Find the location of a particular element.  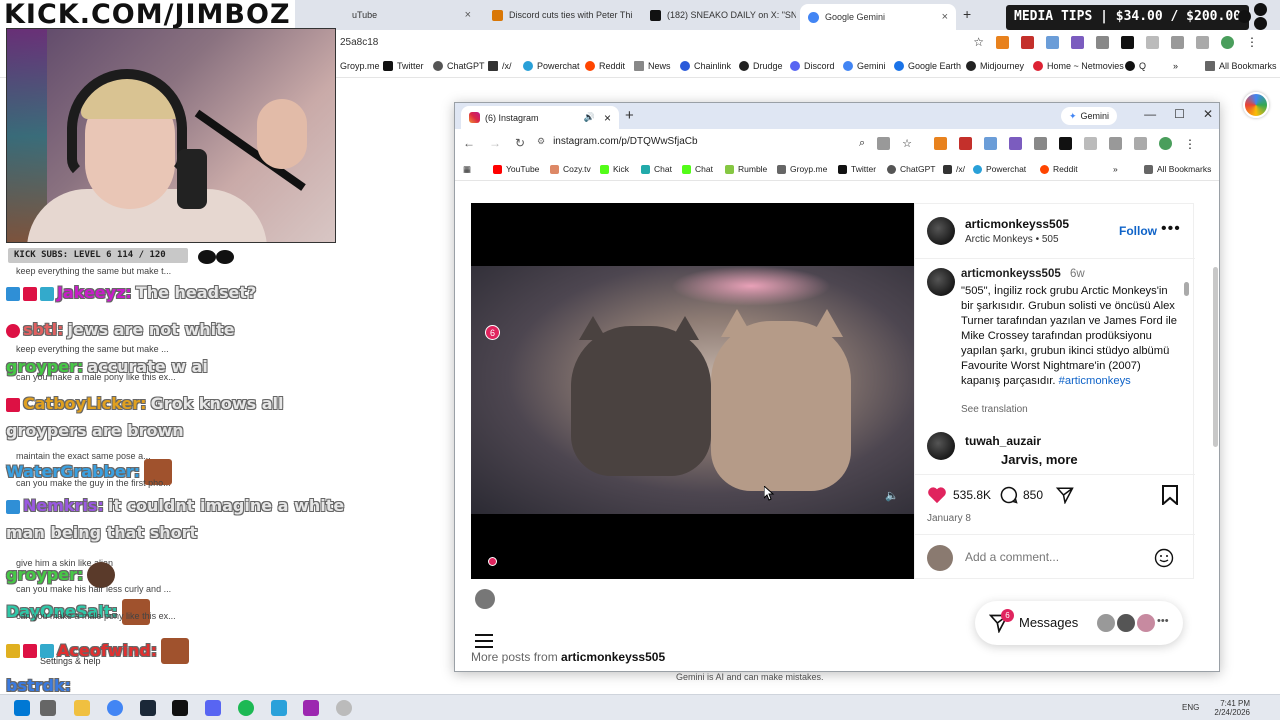

follow-button: Follow is located at coordinates (1138, 231).